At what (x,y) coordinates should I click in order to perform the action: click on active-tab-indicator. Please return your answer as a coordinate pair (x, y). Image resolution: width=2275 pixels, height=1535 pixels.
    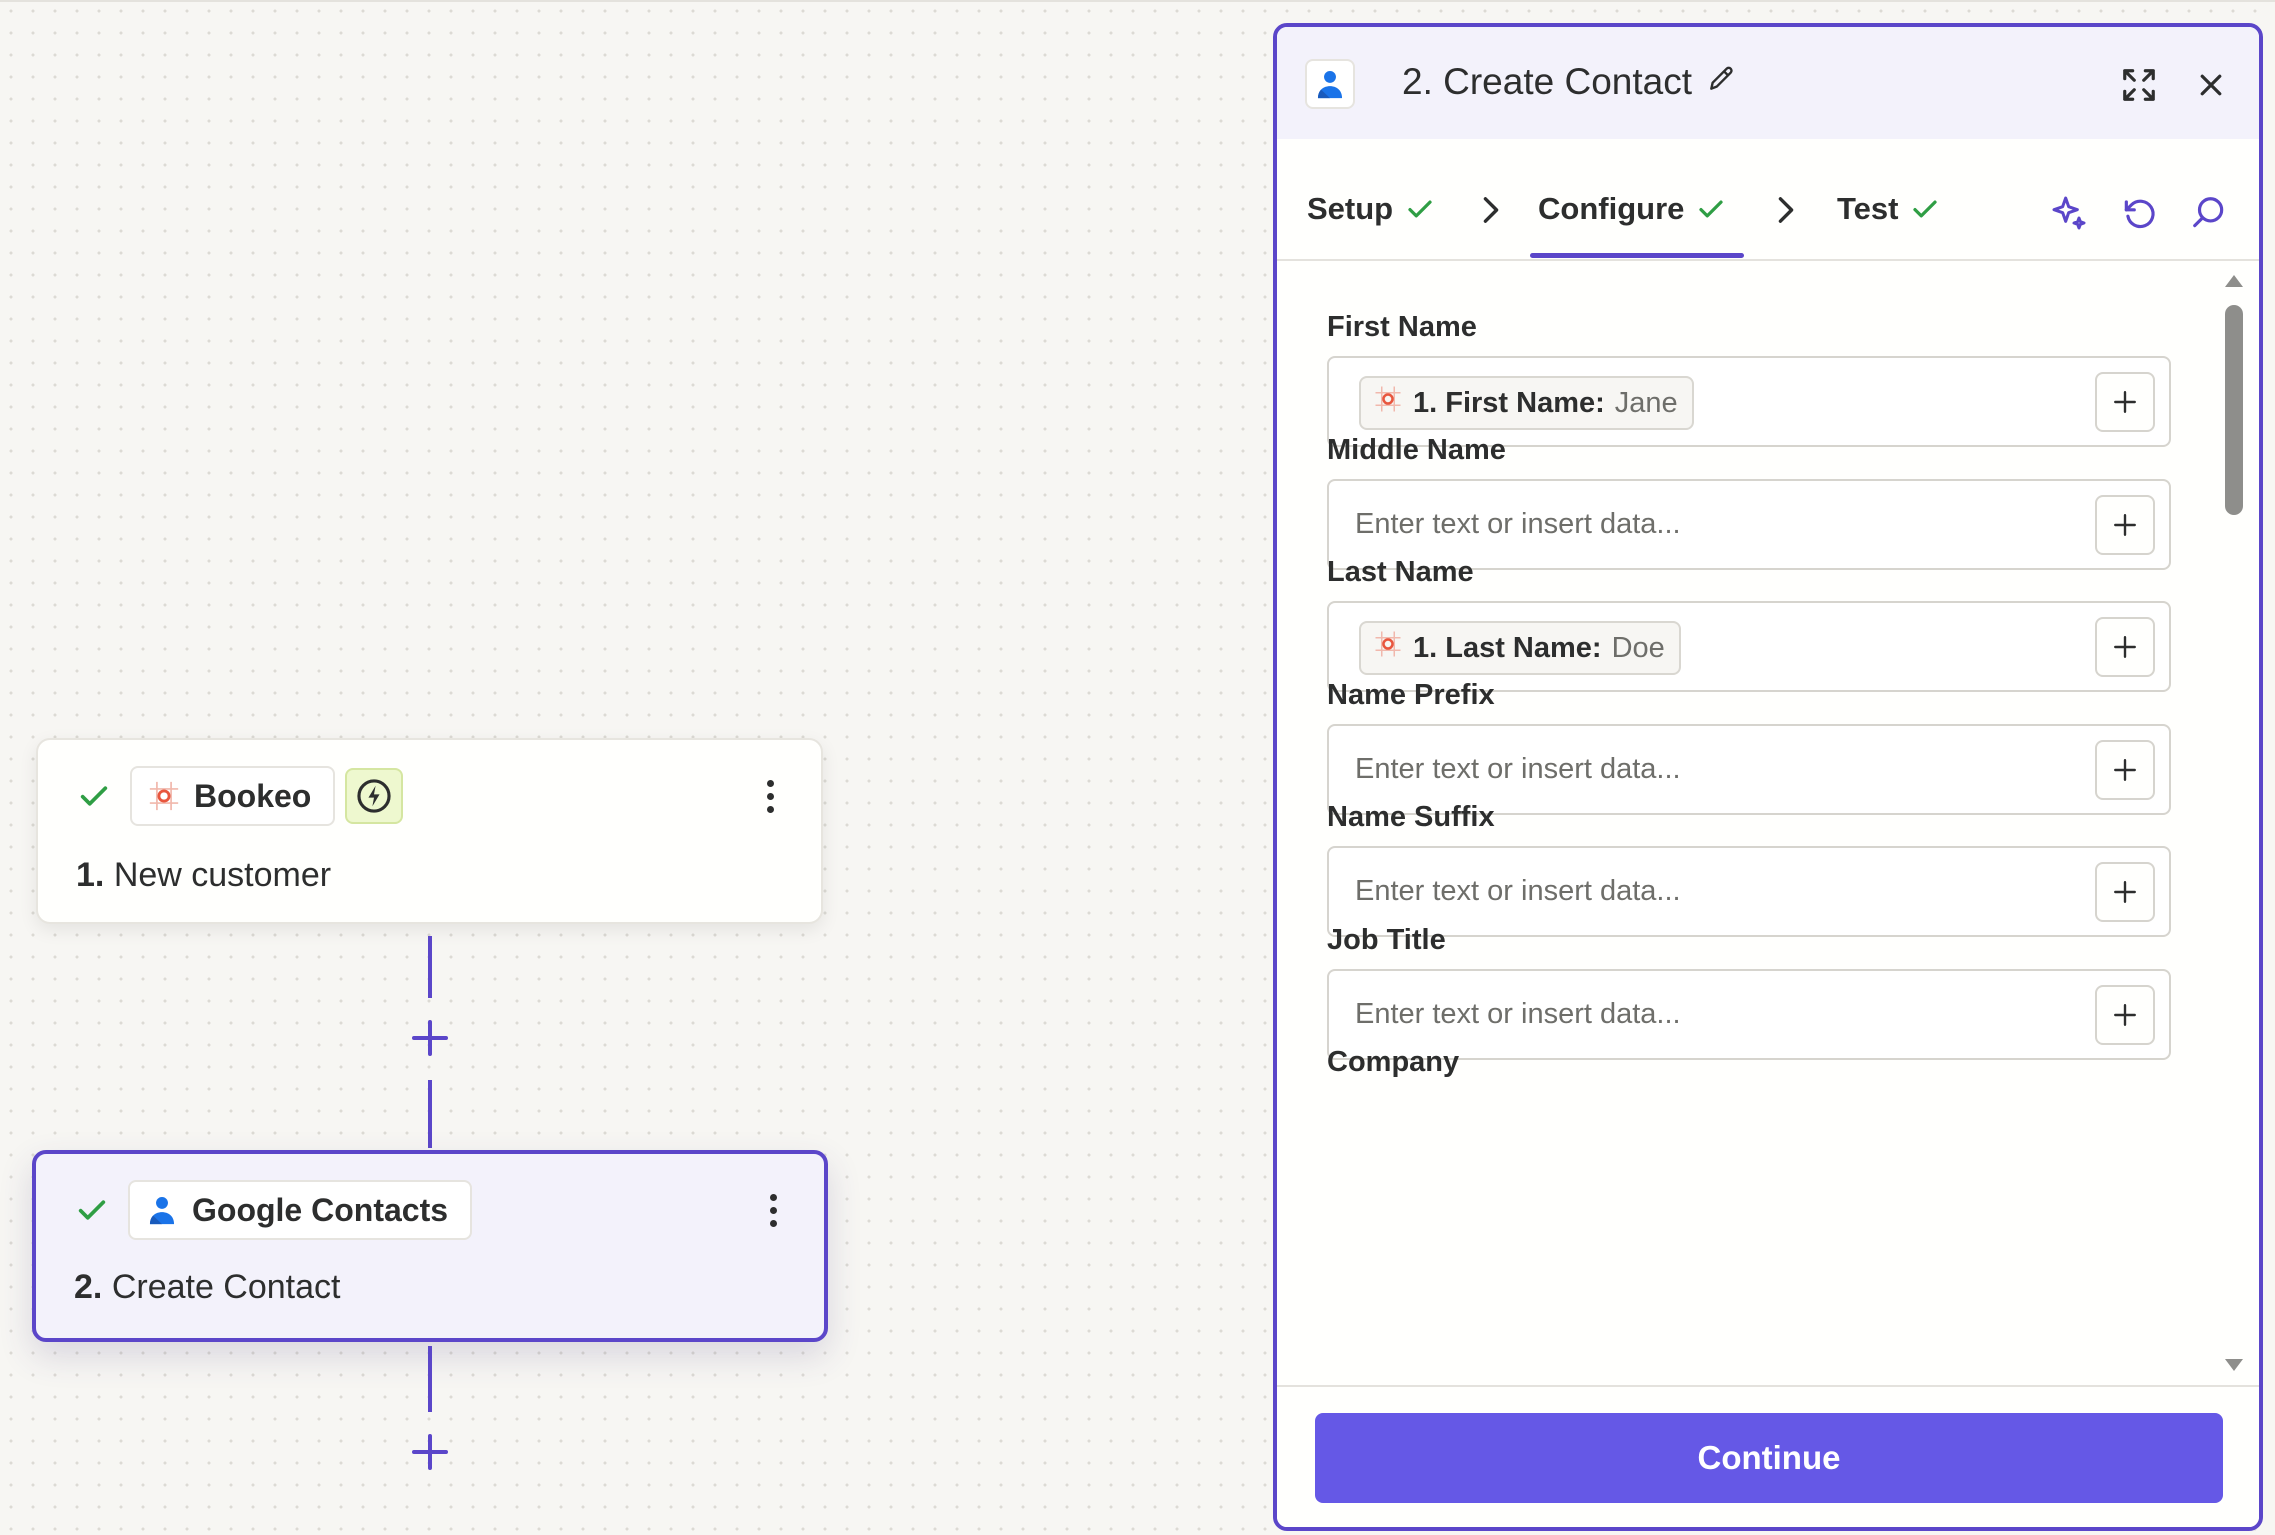
    Looking at the image, I should click on (1637, 255).